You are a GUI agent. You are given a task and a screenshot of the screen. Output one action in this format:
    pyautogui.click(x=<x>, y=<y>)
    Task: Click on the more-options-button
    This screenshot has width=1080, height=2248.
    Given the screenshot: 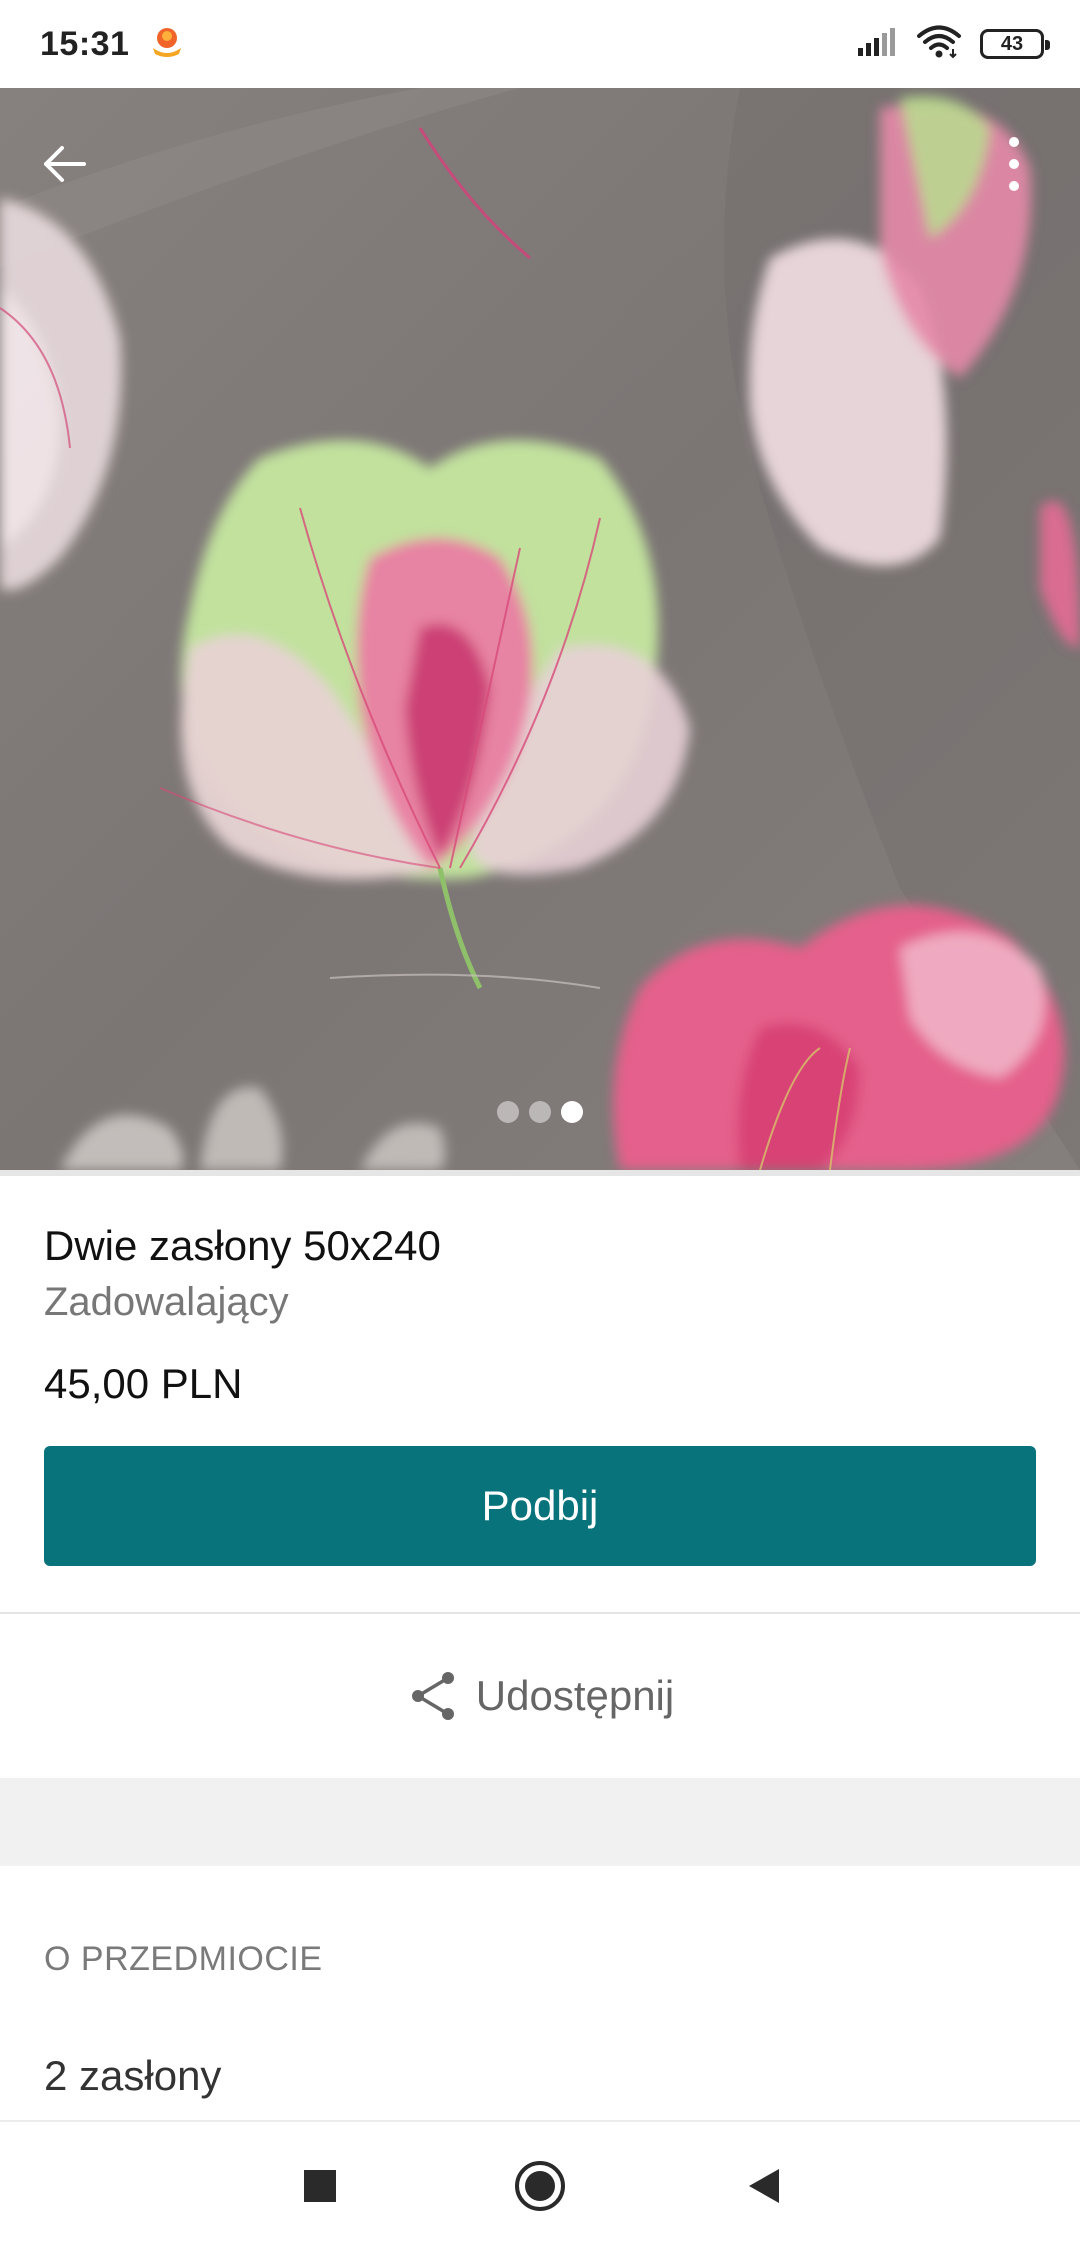 What is the action you would take?
    pyautogui.click(x=1014, y=164)
    